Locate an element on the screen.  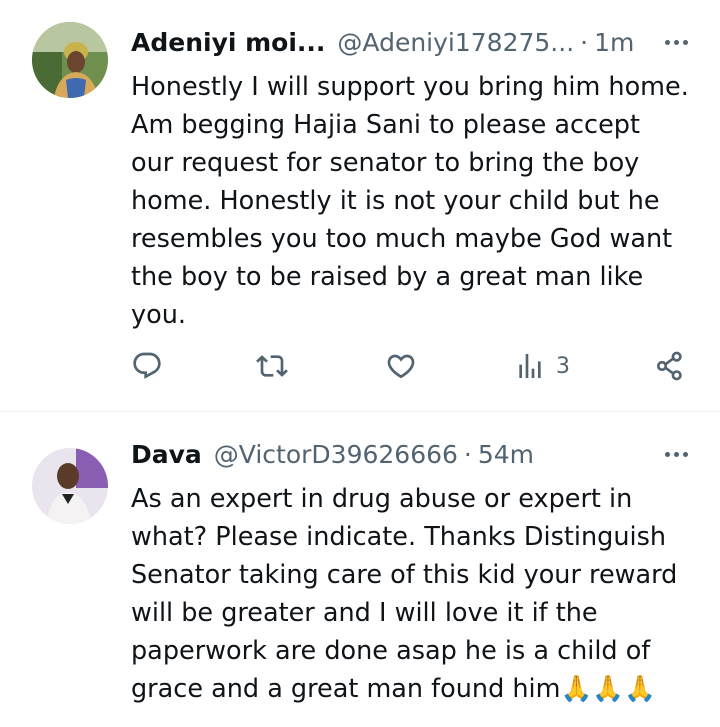
like-icon is located at coordinates (401, 366).